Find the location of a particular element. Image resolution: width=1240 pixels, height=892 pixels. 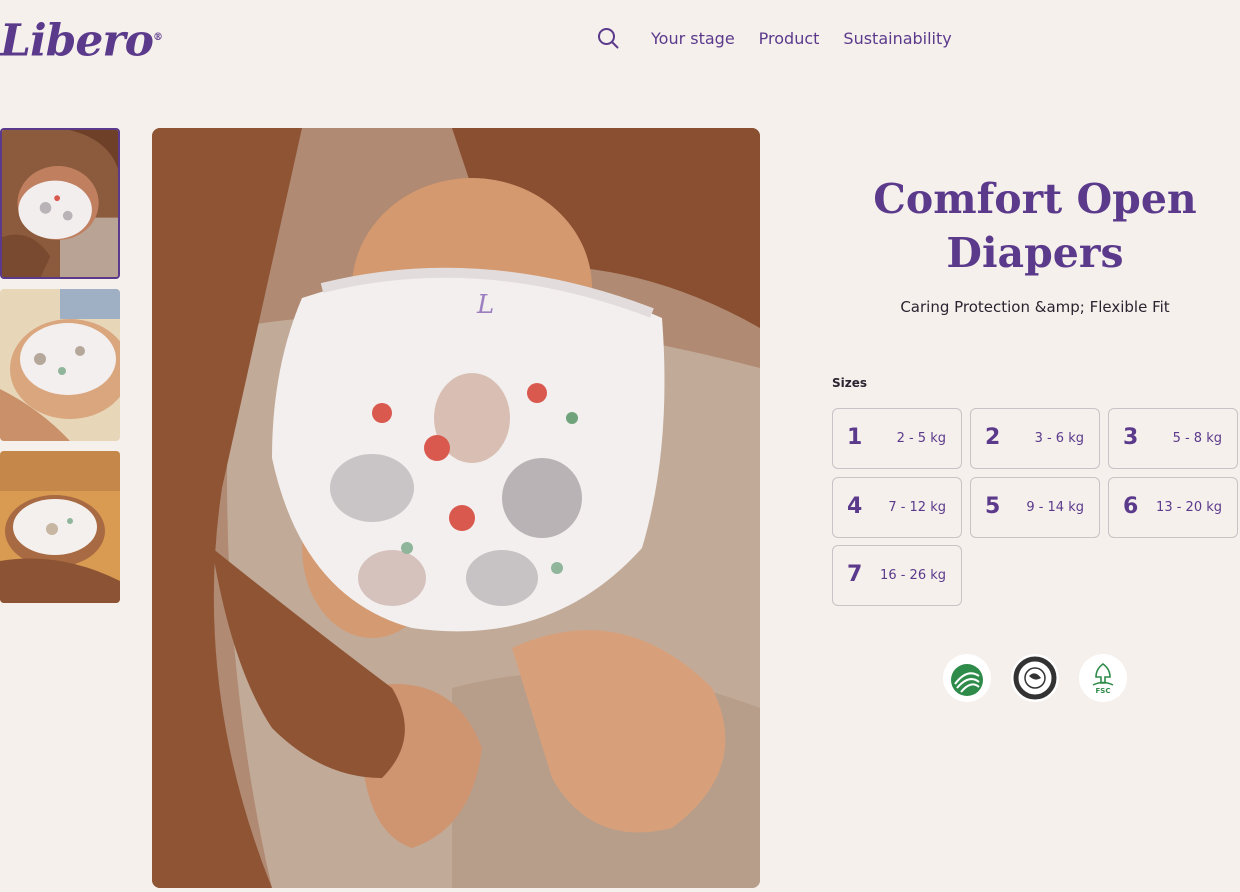

size-weight-range: 5 - 8 kg is located at coordinates (1197, 438).